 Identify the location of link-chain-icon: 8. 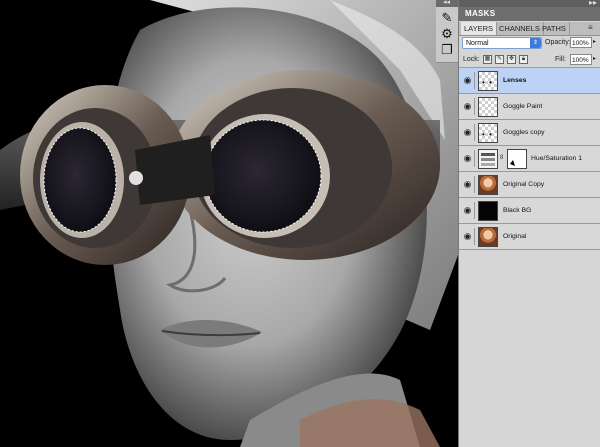
(502, 158).